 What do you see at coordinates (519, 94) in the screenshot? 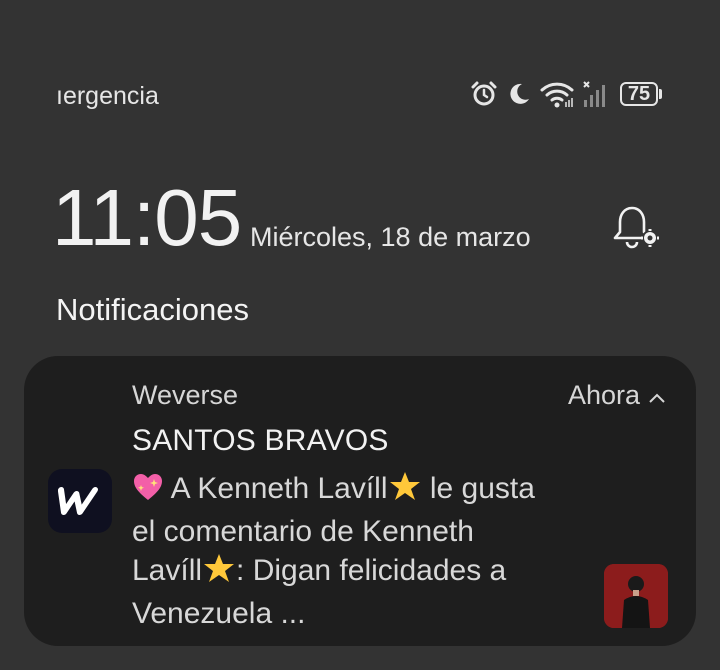
I see `moon-icon` at bounding box center [519, 94].